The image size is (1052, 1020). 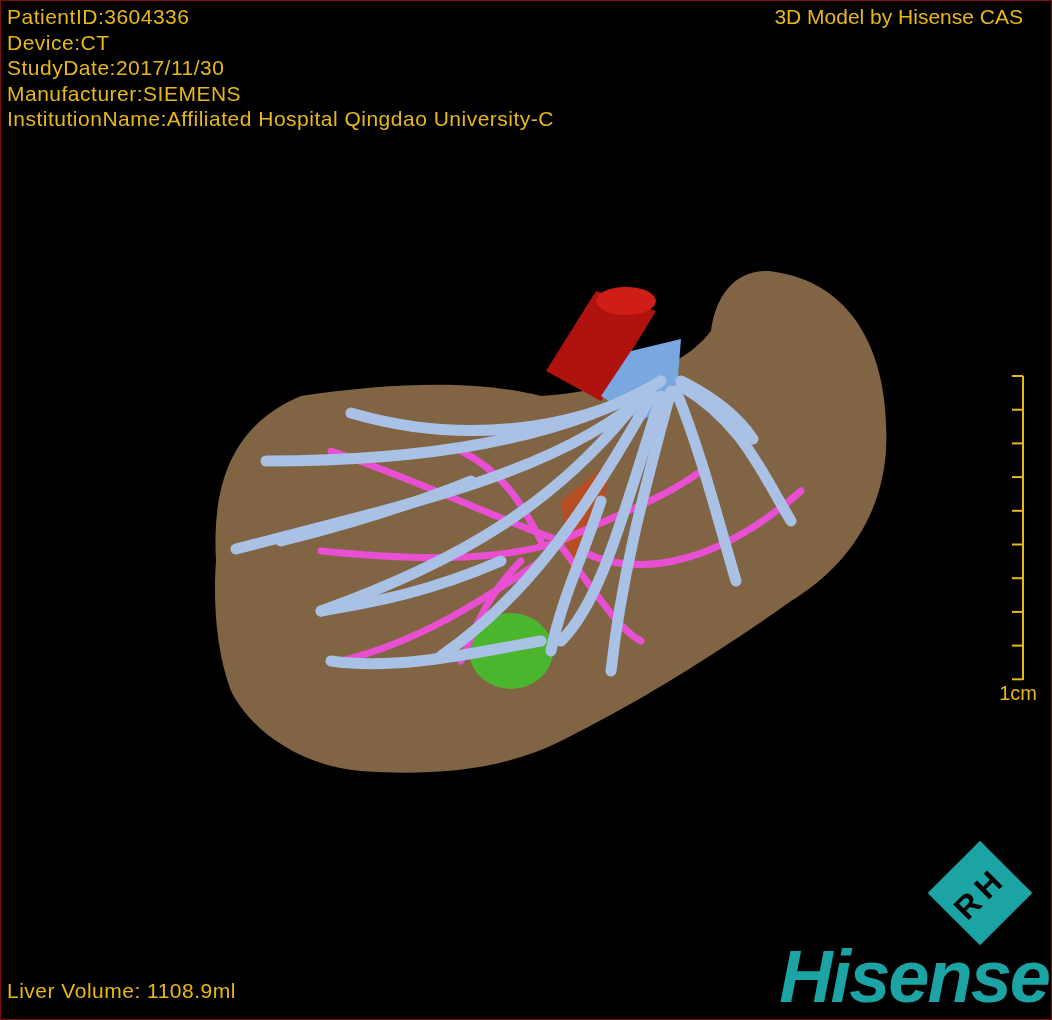 I want to click on logo-mark: RH, so click(x=980, y=893).